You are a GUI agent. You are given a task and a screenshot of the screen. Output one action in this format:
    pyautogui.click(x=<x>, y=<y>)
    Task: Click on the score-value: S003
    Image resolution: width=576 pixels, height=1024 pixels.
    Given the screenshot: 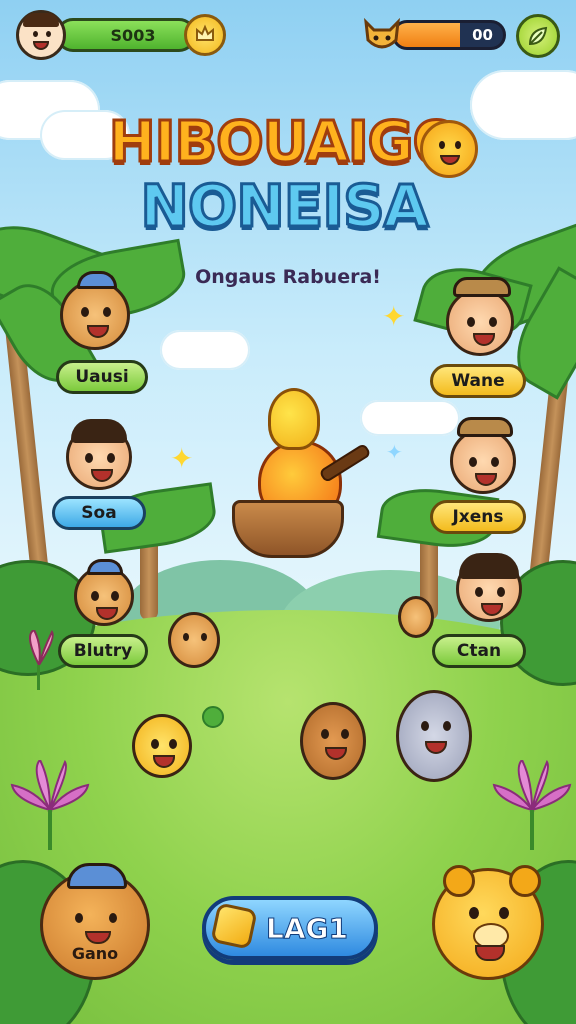 What is the action you would take?
    pyautogui.click(x=133, y=35)
    